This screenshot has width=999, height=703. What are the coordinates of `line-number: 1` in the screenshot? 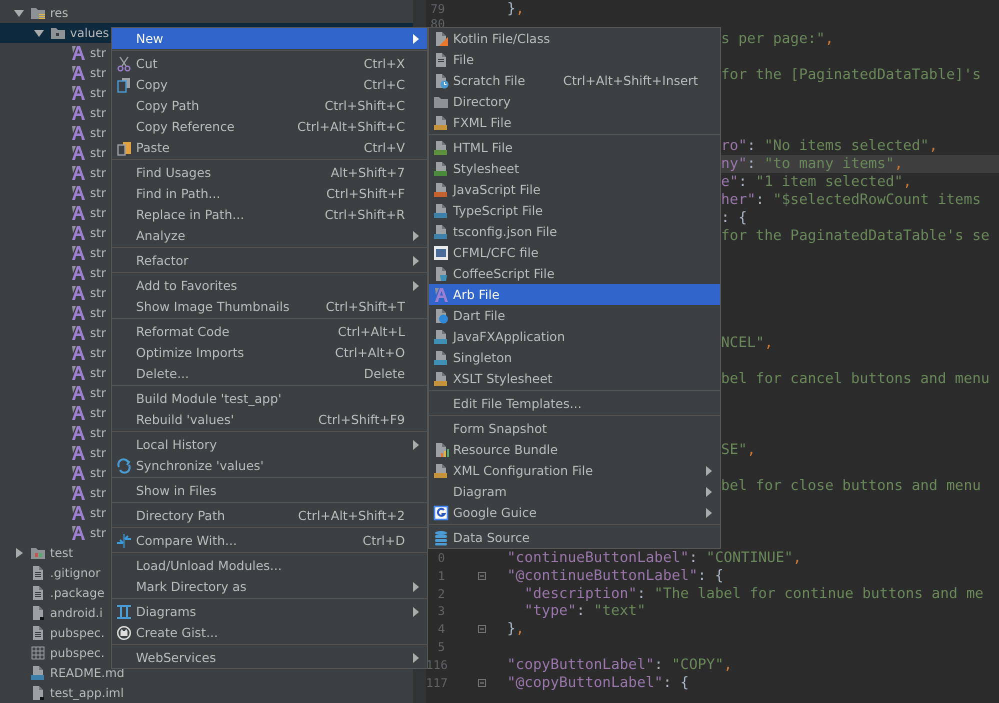 It's located at (441, 575).